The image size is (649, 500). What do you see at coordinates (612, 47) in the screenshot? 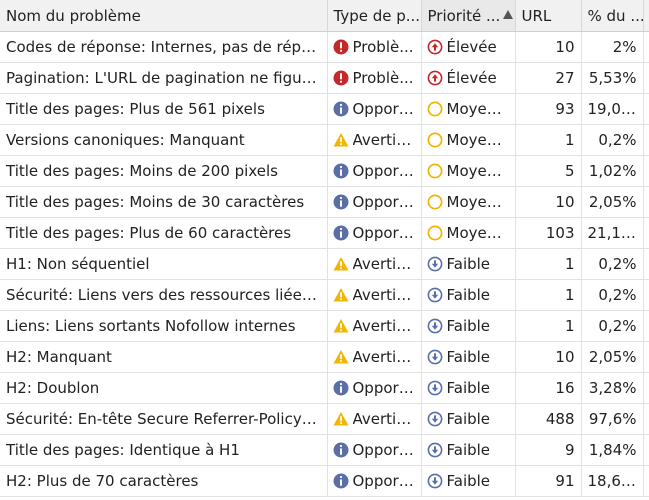
I see `percent-cell: 2%` at bounding box center [612, 47].